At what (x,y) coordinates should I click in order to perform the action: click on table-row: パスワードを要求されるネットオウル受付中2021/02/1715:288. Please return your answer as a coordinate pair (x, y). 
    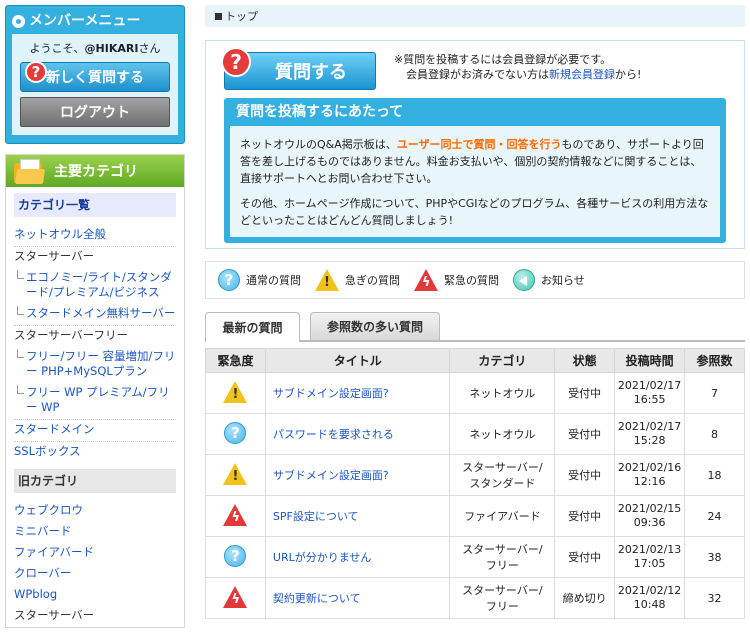
    Looking at the image, I should click on (475, 434).